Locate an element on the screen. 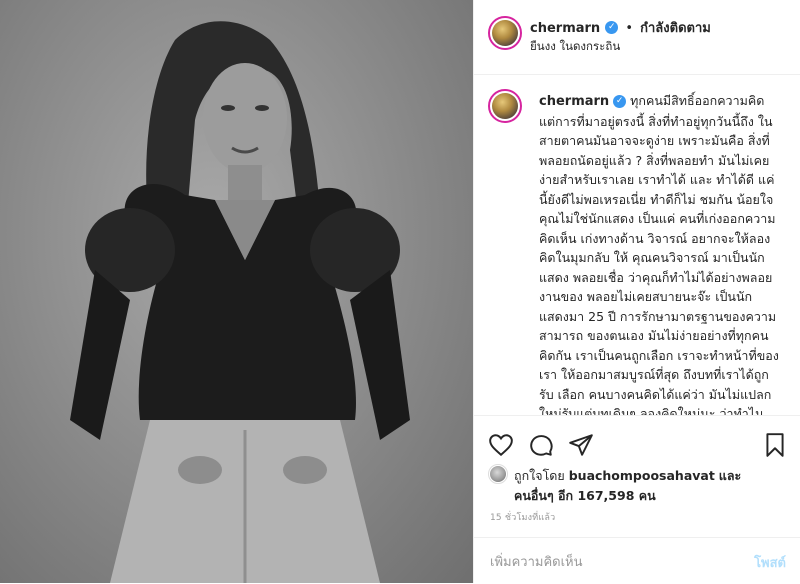  avatar-image is located at coordinates (505, 33).